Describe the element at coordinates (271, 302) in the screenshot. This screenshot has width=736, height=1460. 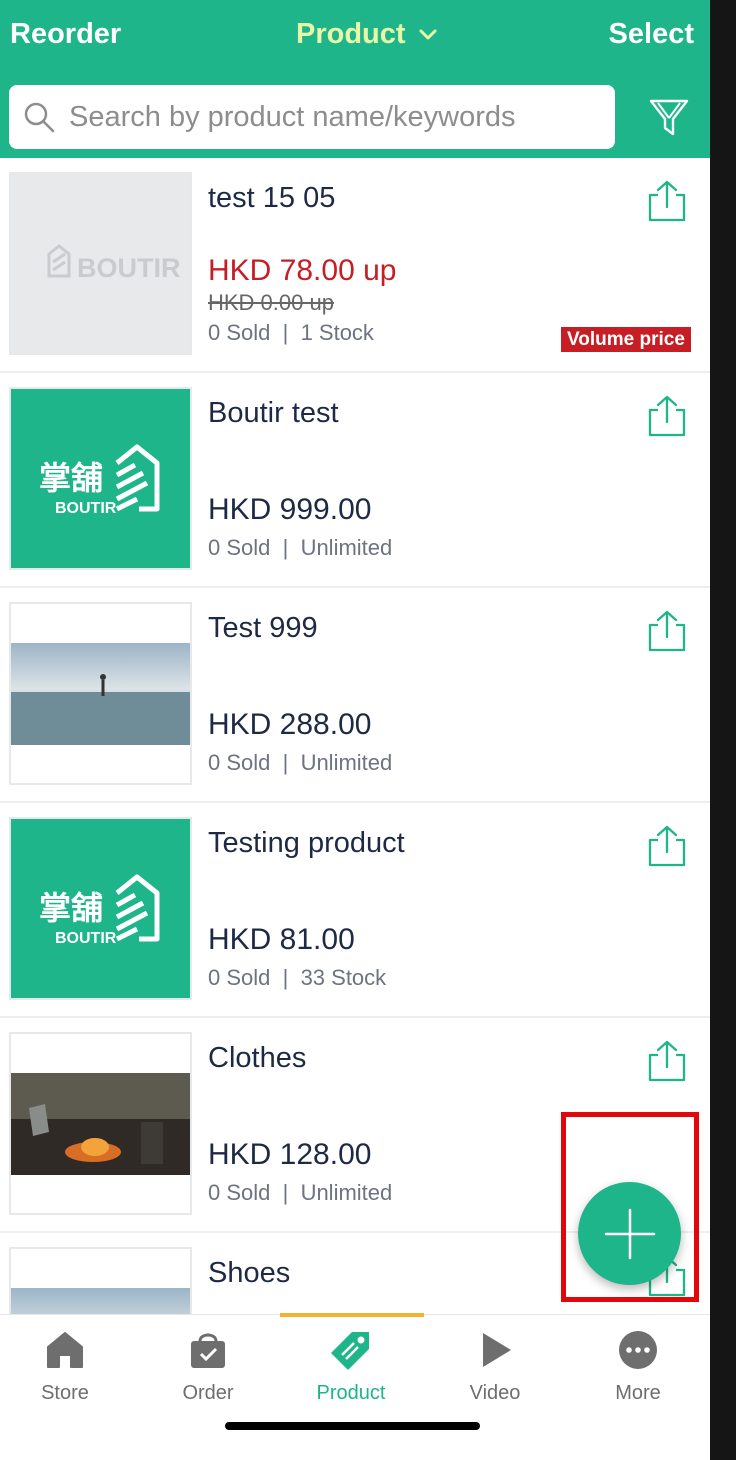
I see `original-price: HKD 0.00 up` at that location.